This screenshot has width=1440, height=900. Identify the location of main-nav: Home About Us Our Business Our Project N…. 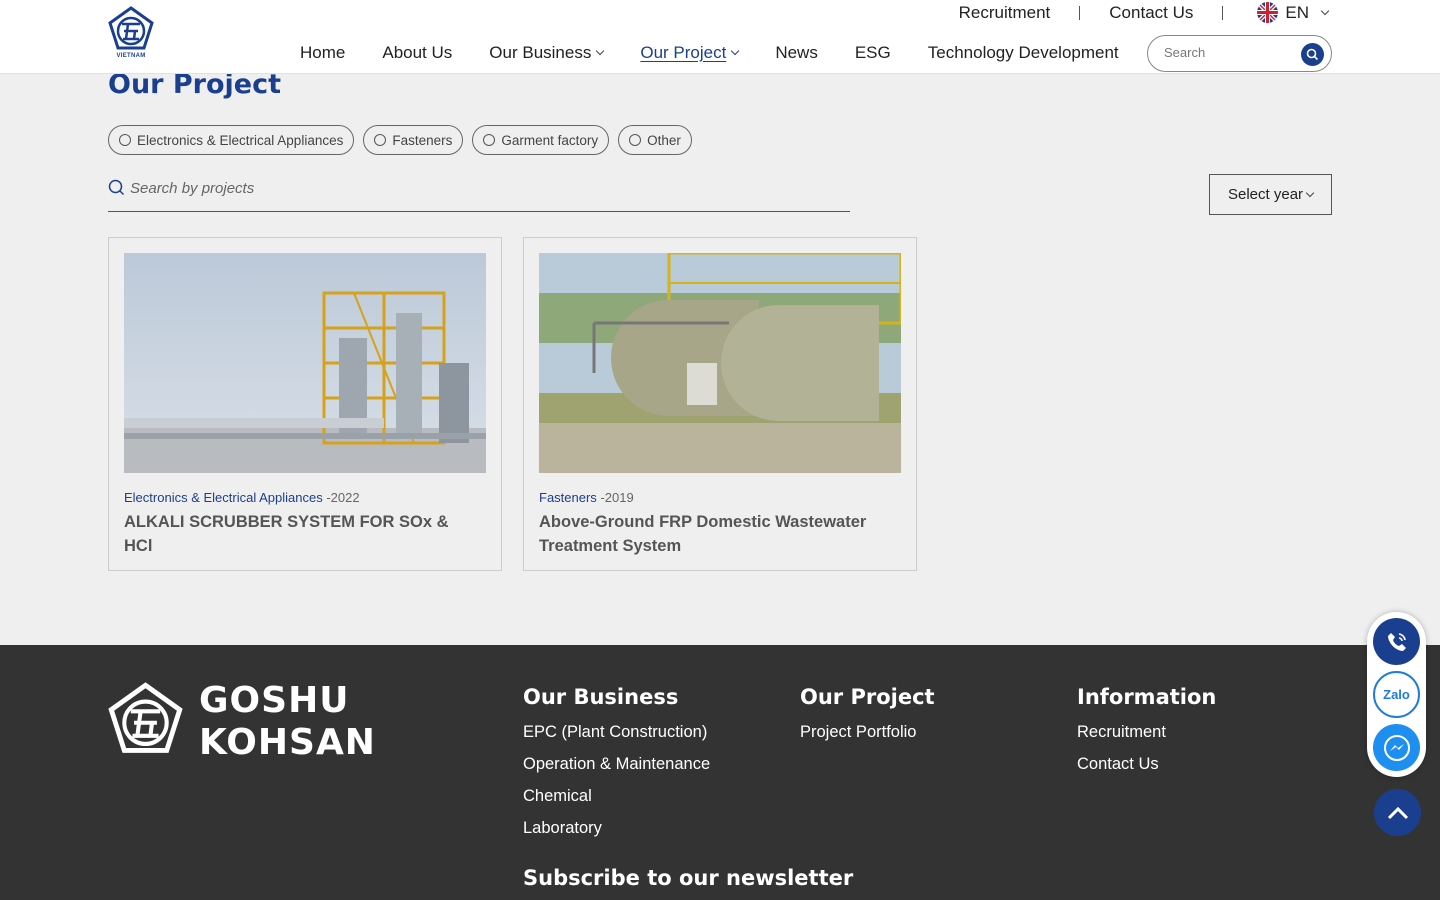
(709, 53).